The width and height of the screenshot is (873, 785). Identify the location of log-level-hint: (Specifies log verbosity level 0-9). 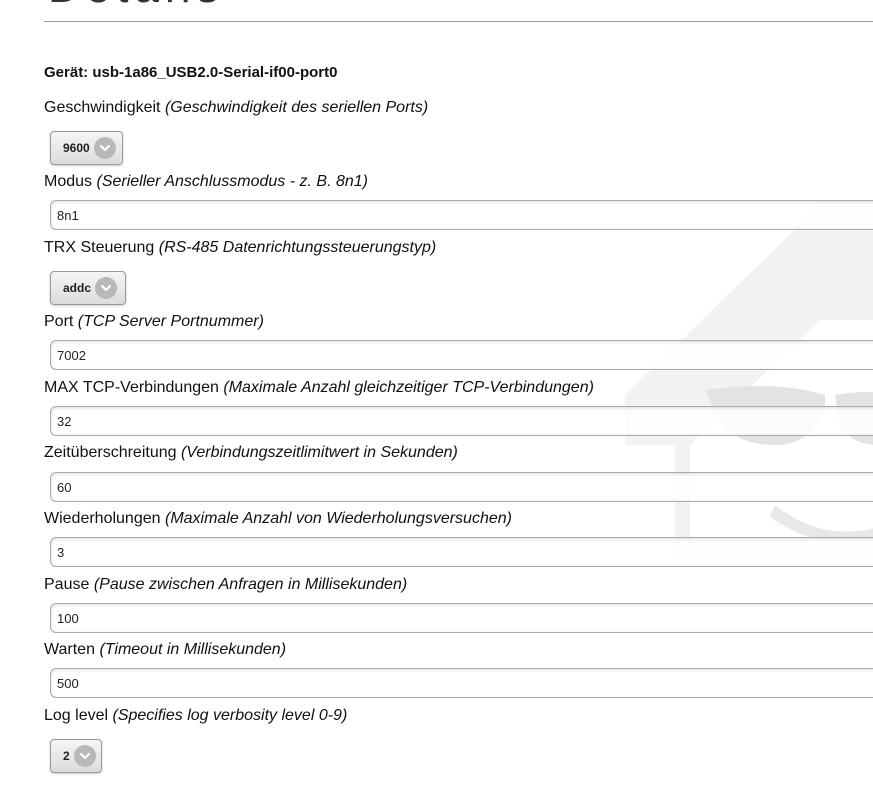
(230, 715).